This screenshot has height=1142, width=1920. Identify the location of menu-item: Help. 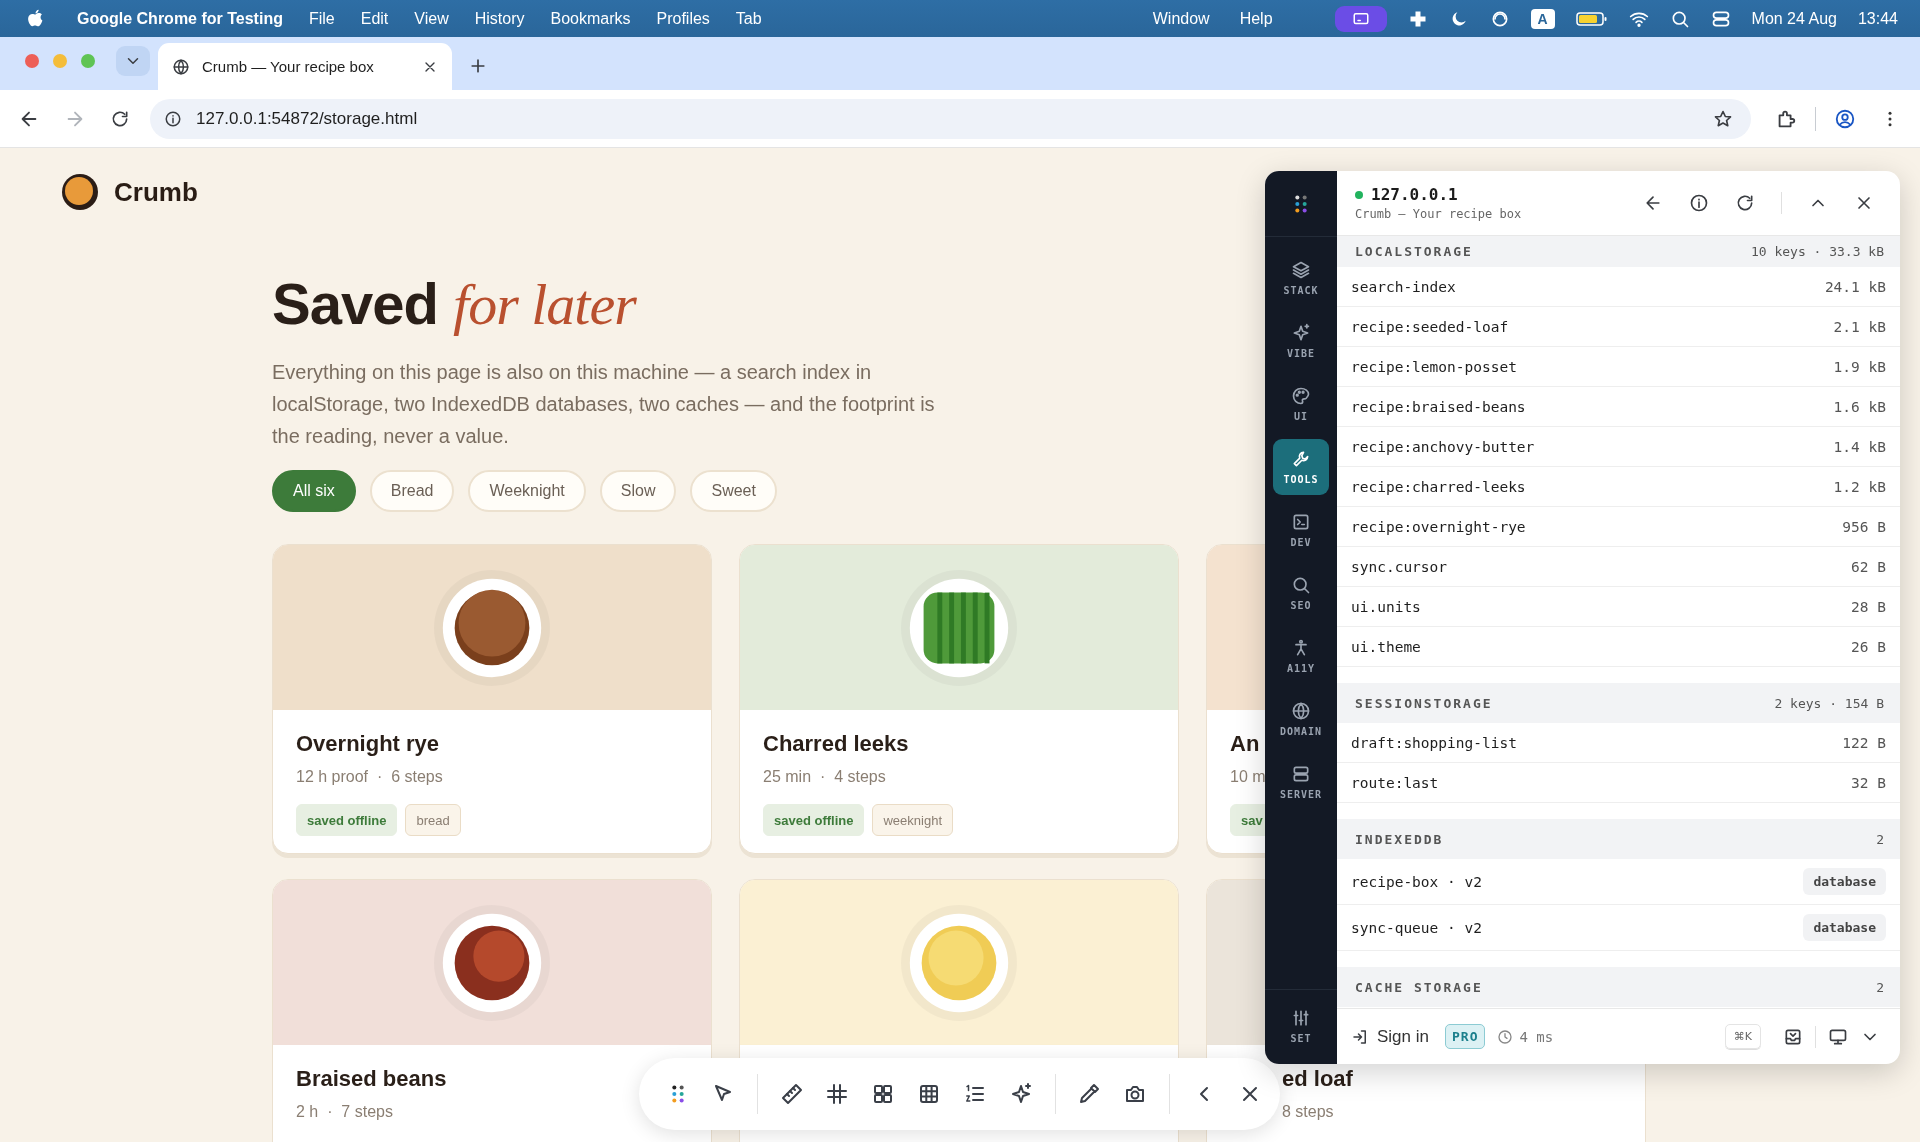
(1256, 18).